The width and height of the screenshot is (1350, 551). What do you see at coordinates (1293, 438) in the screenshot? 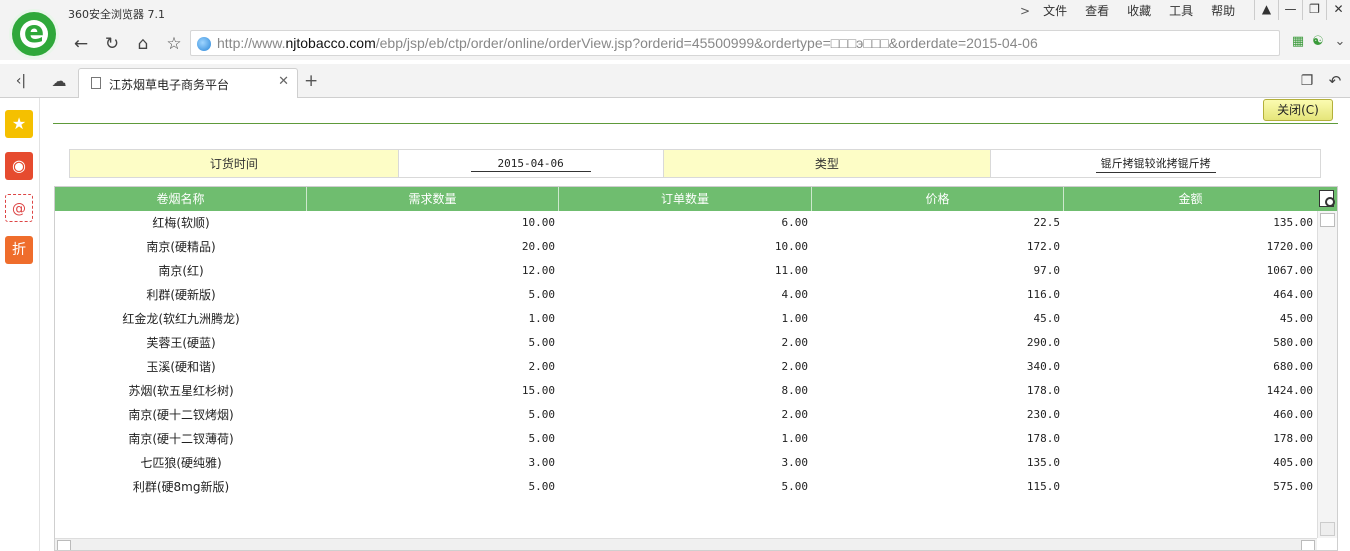
I see `cell-amount: 178.00` at bounding box center [1293, 438].